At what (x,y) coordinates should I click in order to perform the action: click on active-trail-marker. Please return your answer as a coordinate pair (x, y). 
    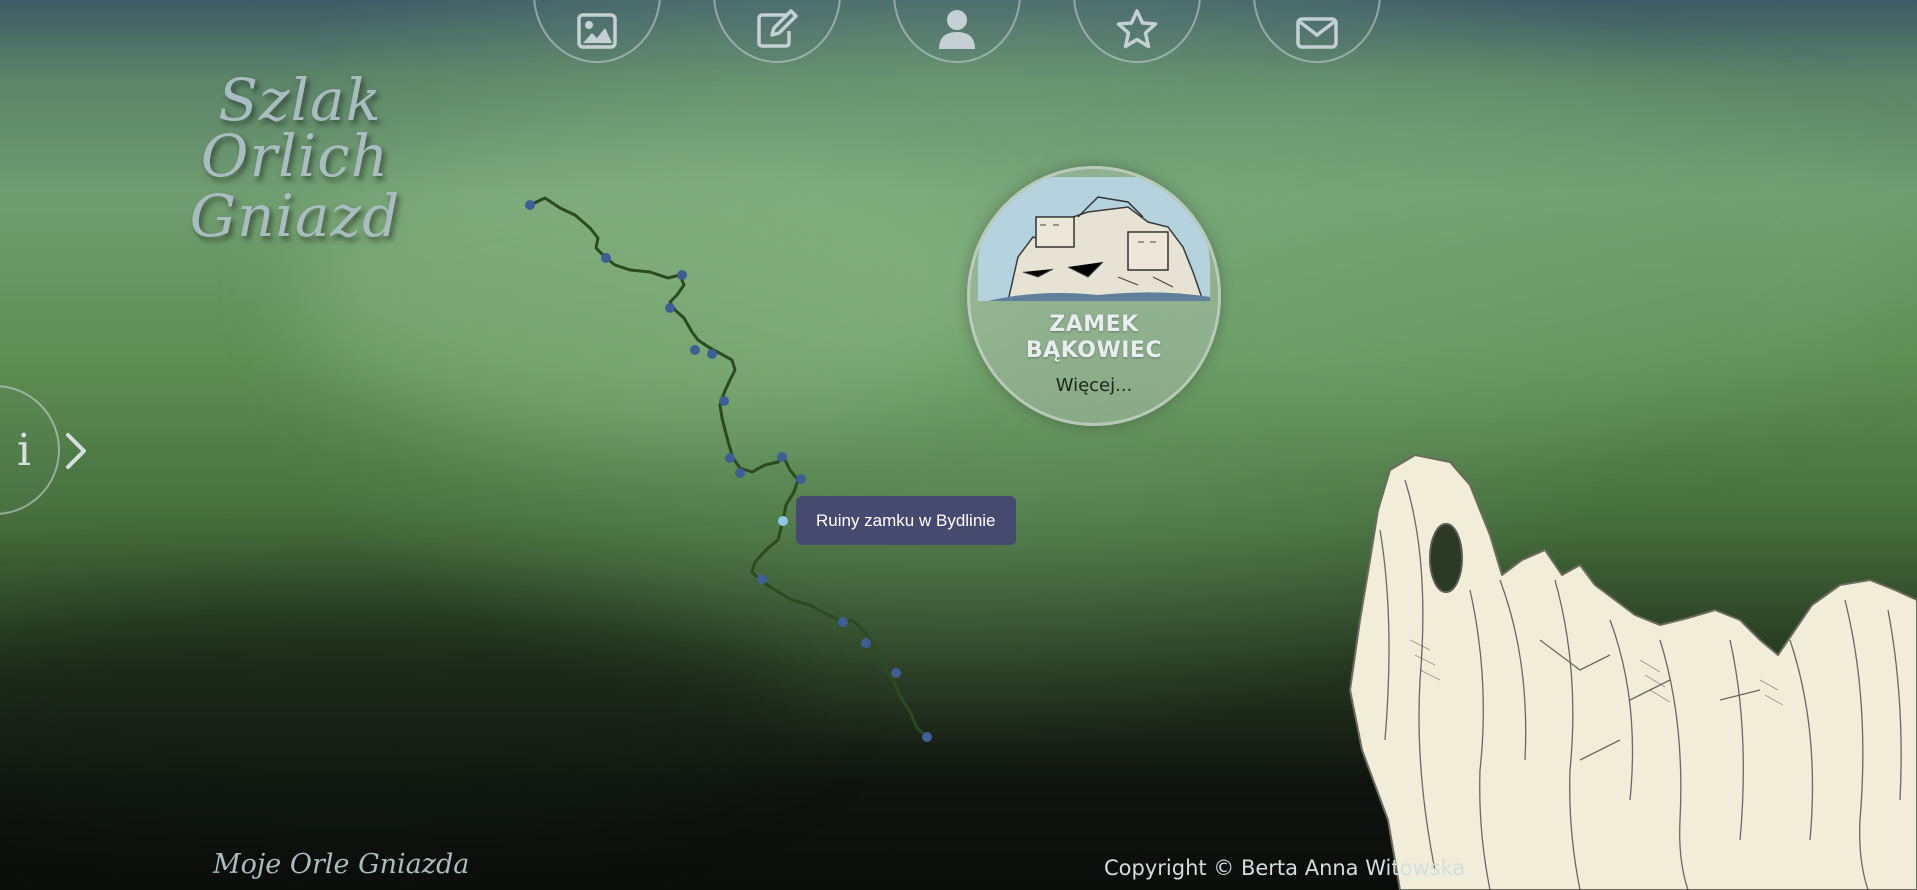
    Looking at the image, I should click on (783, 521).